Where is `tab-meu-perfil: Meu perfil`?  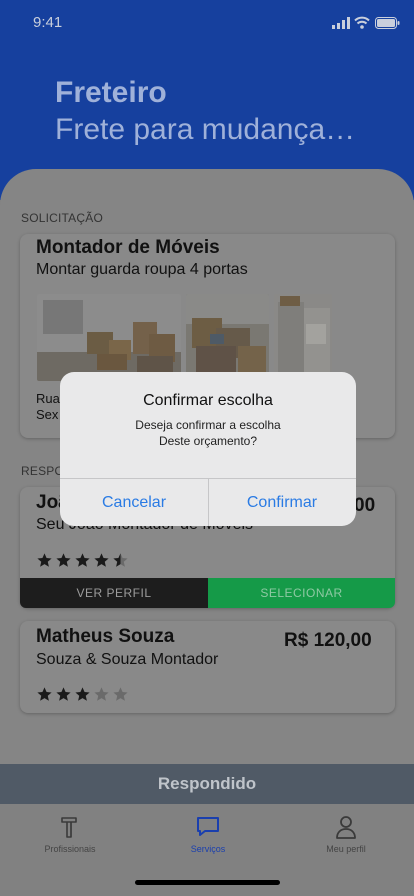 tab-meu-perfil: Meu perfil is located at coordinates (346, 834).